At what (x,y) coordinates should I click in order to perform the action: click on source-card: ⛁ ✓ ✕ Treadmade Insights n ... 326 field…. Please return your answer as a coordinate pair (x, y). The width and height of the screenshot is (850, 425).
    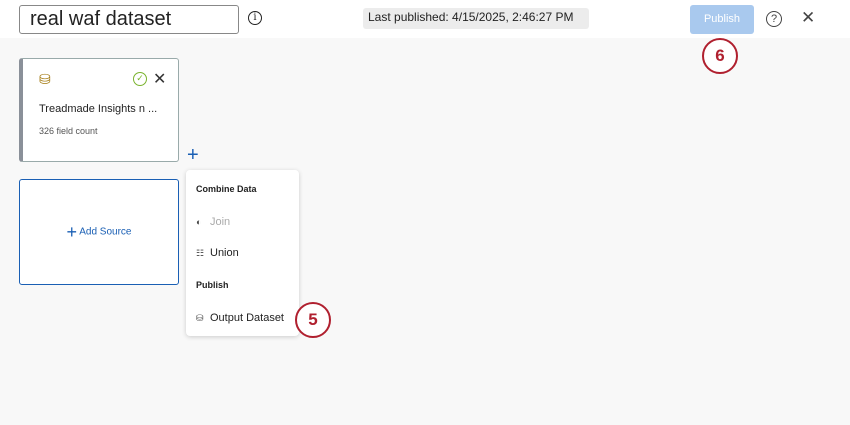
    Looking at the image, I should click on (99, 110).